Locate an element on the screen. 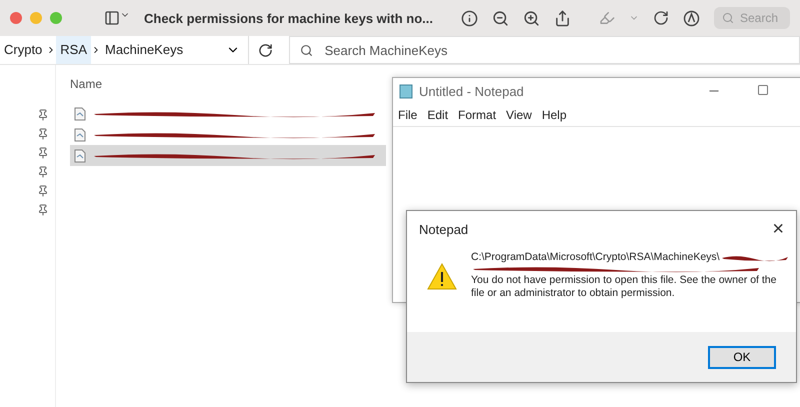  ok-button: OK is located at coordinates (742, 357).